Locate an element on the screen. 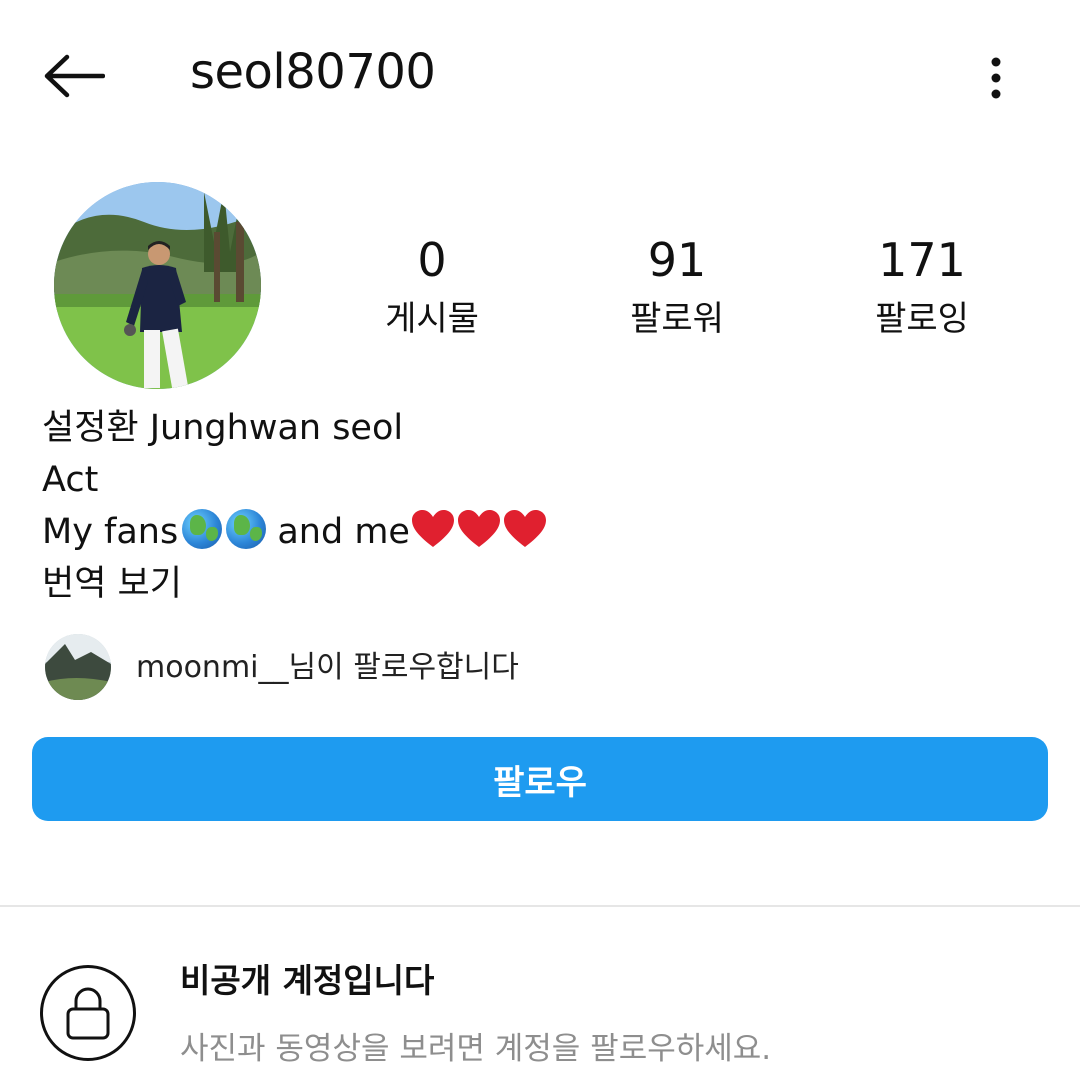 This screenshot has height=1080, width=1080. more-options-button is located at coordinates (996, 78).